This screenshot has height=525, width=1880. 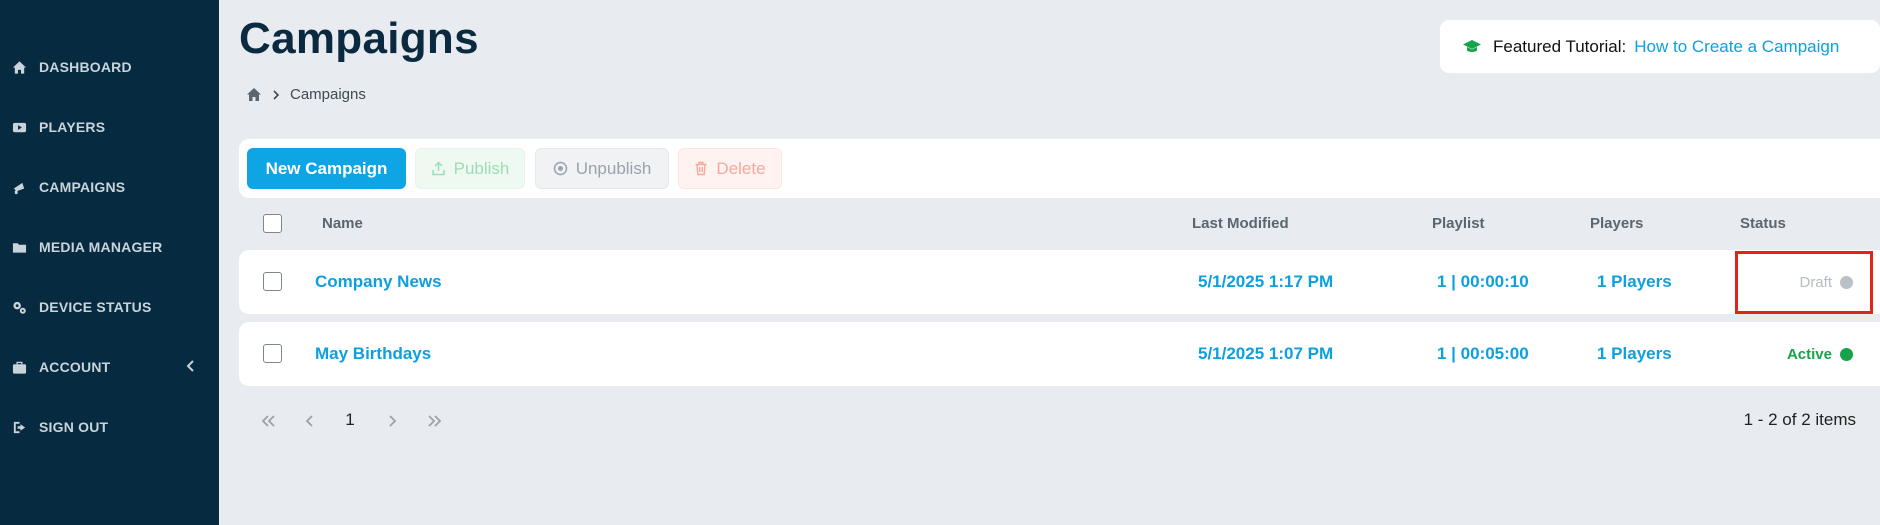 I want to click on unpublish-button: Unpublish, so click(x=602, y=168).